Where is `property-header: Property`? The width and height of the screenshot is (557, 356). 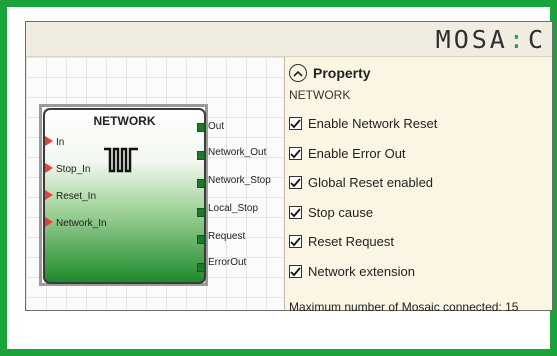 property-header: Property is located at coordinates (330, 73).